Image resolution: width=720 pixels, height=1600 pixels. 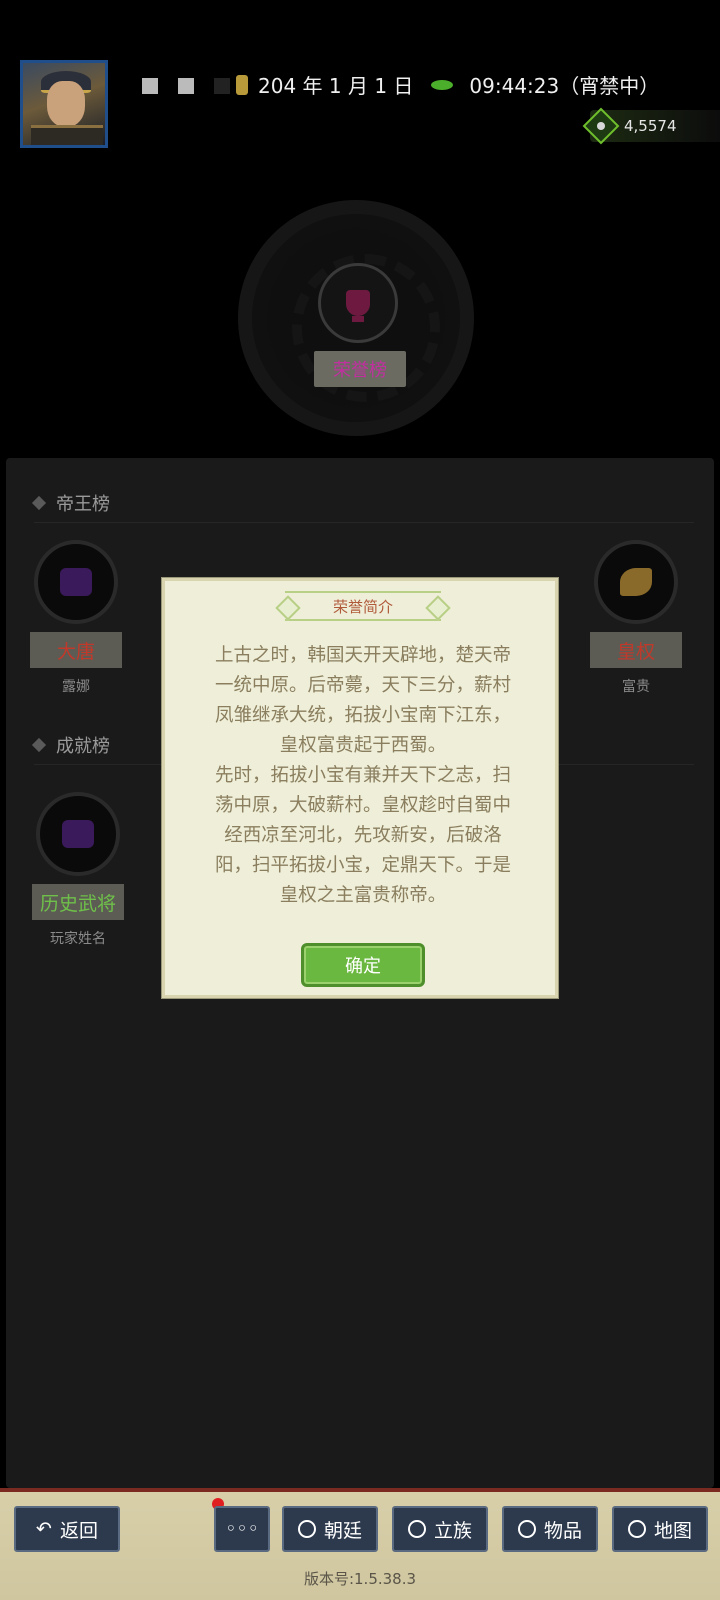 I want to click on trophy-icon, so click(x=358, y=306).